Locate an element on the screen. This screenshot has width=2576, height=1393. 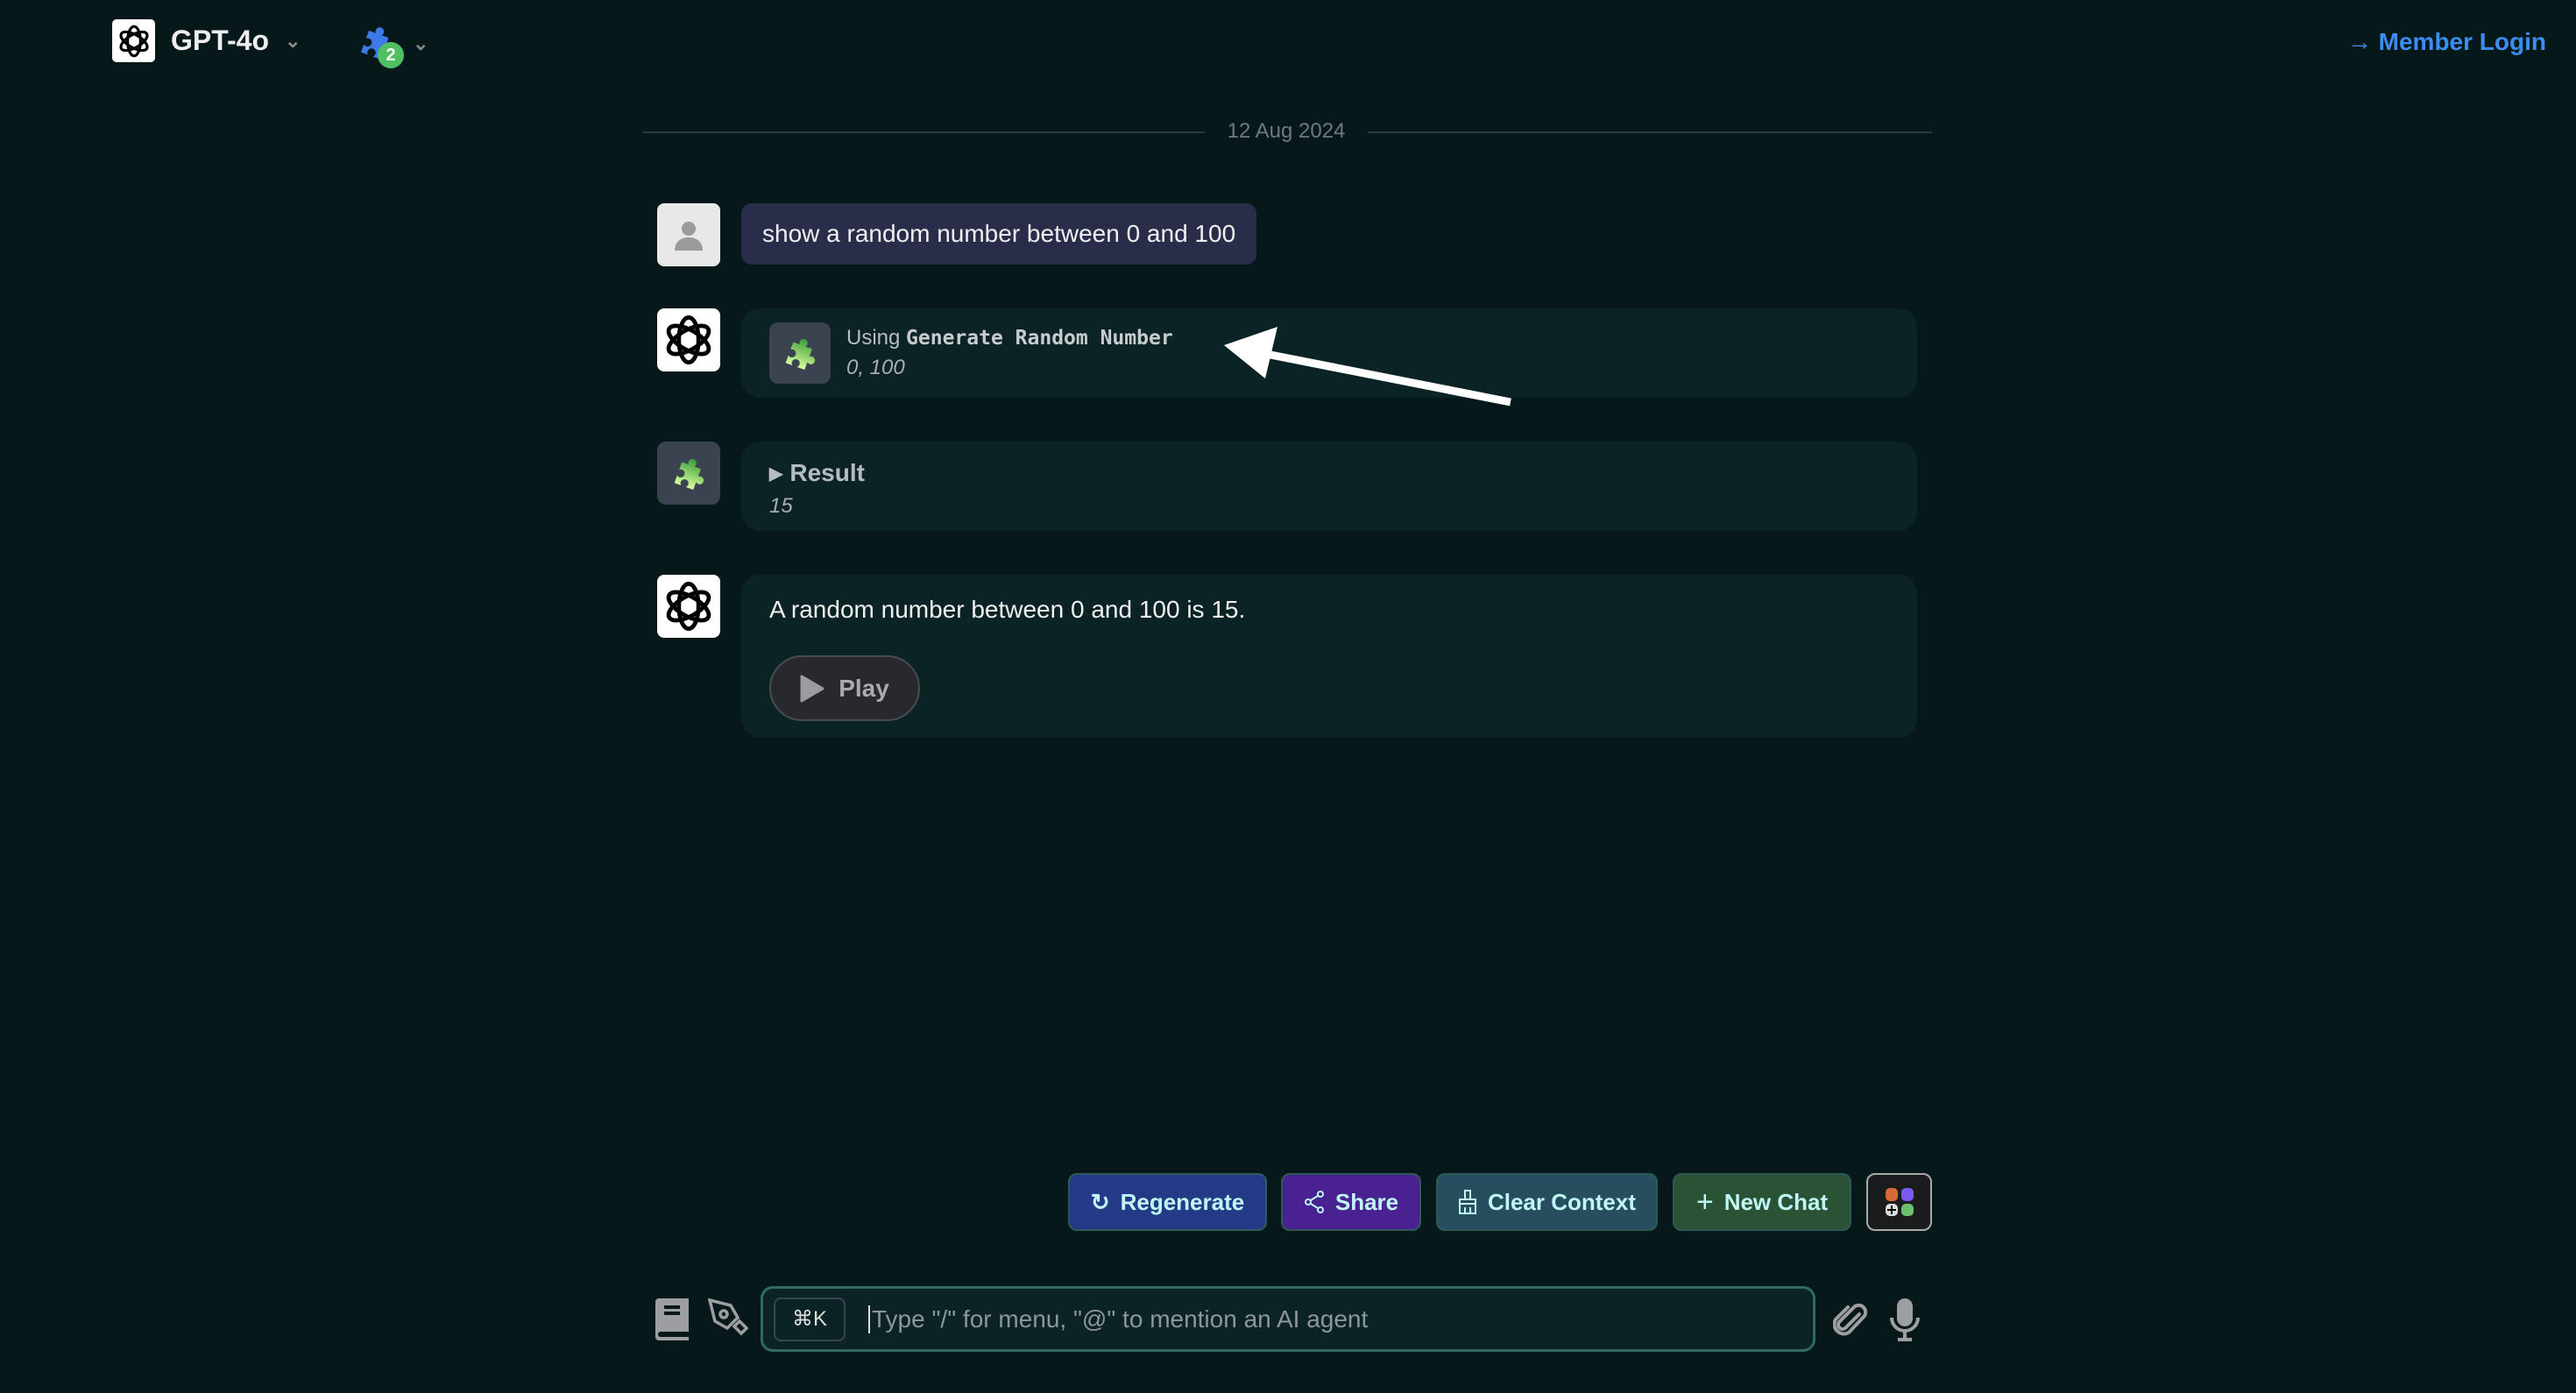
model-selector: GPT-4o ⌄ is located at coordinates (206, 41).